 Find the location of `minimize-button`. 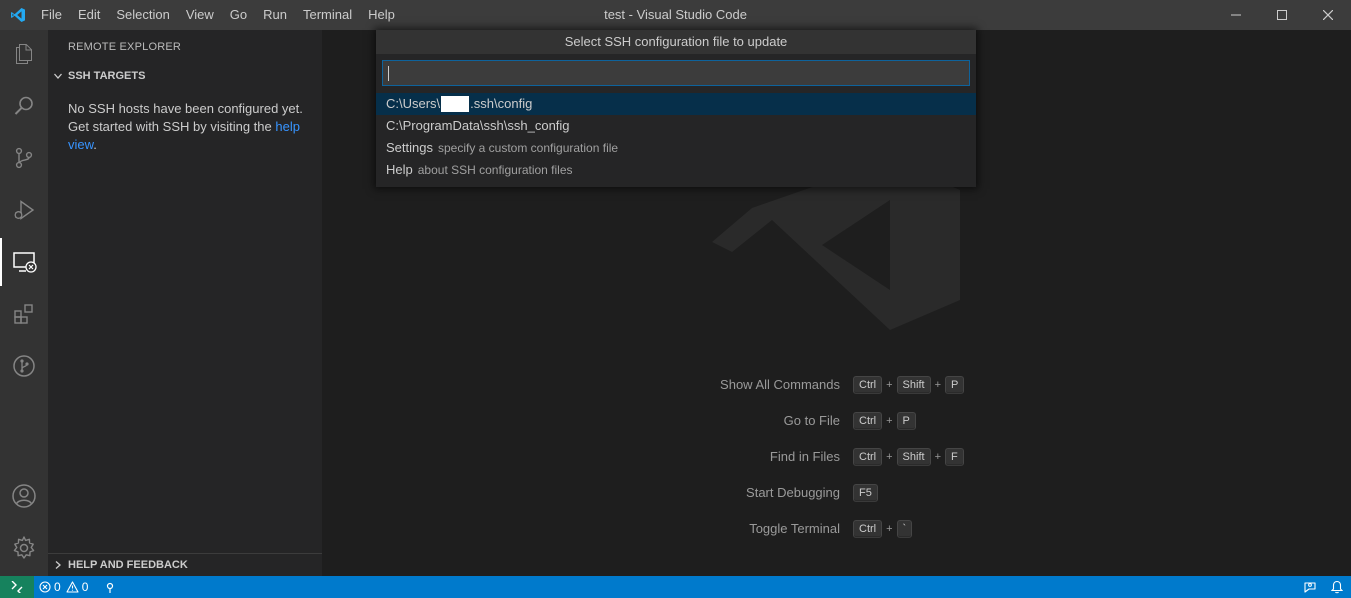

minimize-button is located at coordinates (1236, 15).